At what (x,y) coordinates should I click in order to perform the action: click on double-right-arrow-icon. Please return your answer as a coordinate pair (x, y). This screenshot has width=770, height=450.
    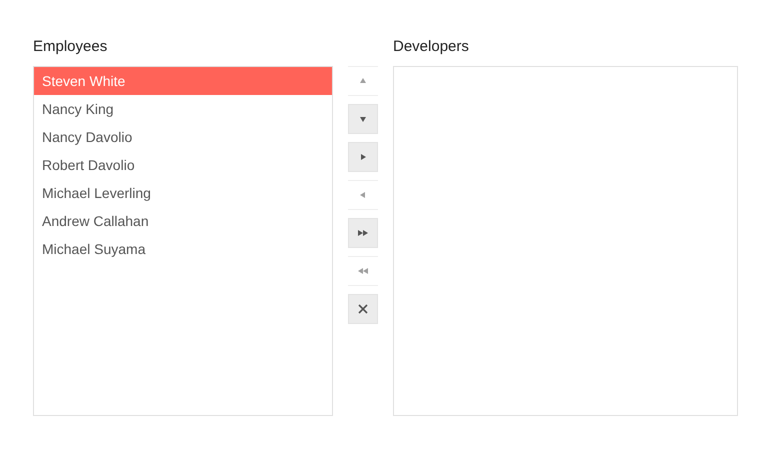
    Looking at the image, I should click on (363, 233).